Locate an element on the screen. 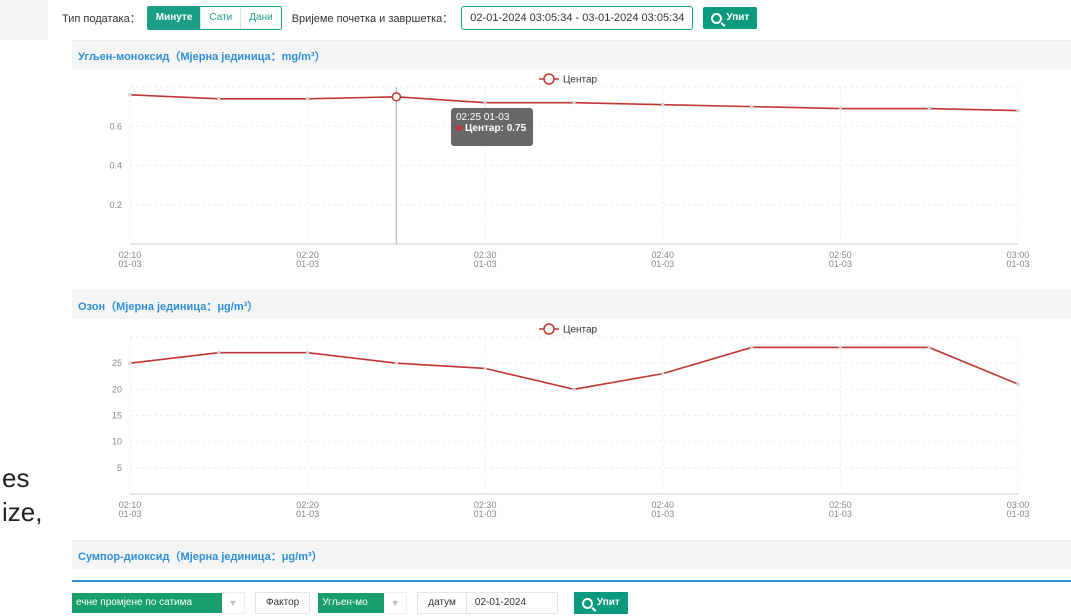  tooltip-title: 02:25 01-03 is located at coordinates (483, 117).